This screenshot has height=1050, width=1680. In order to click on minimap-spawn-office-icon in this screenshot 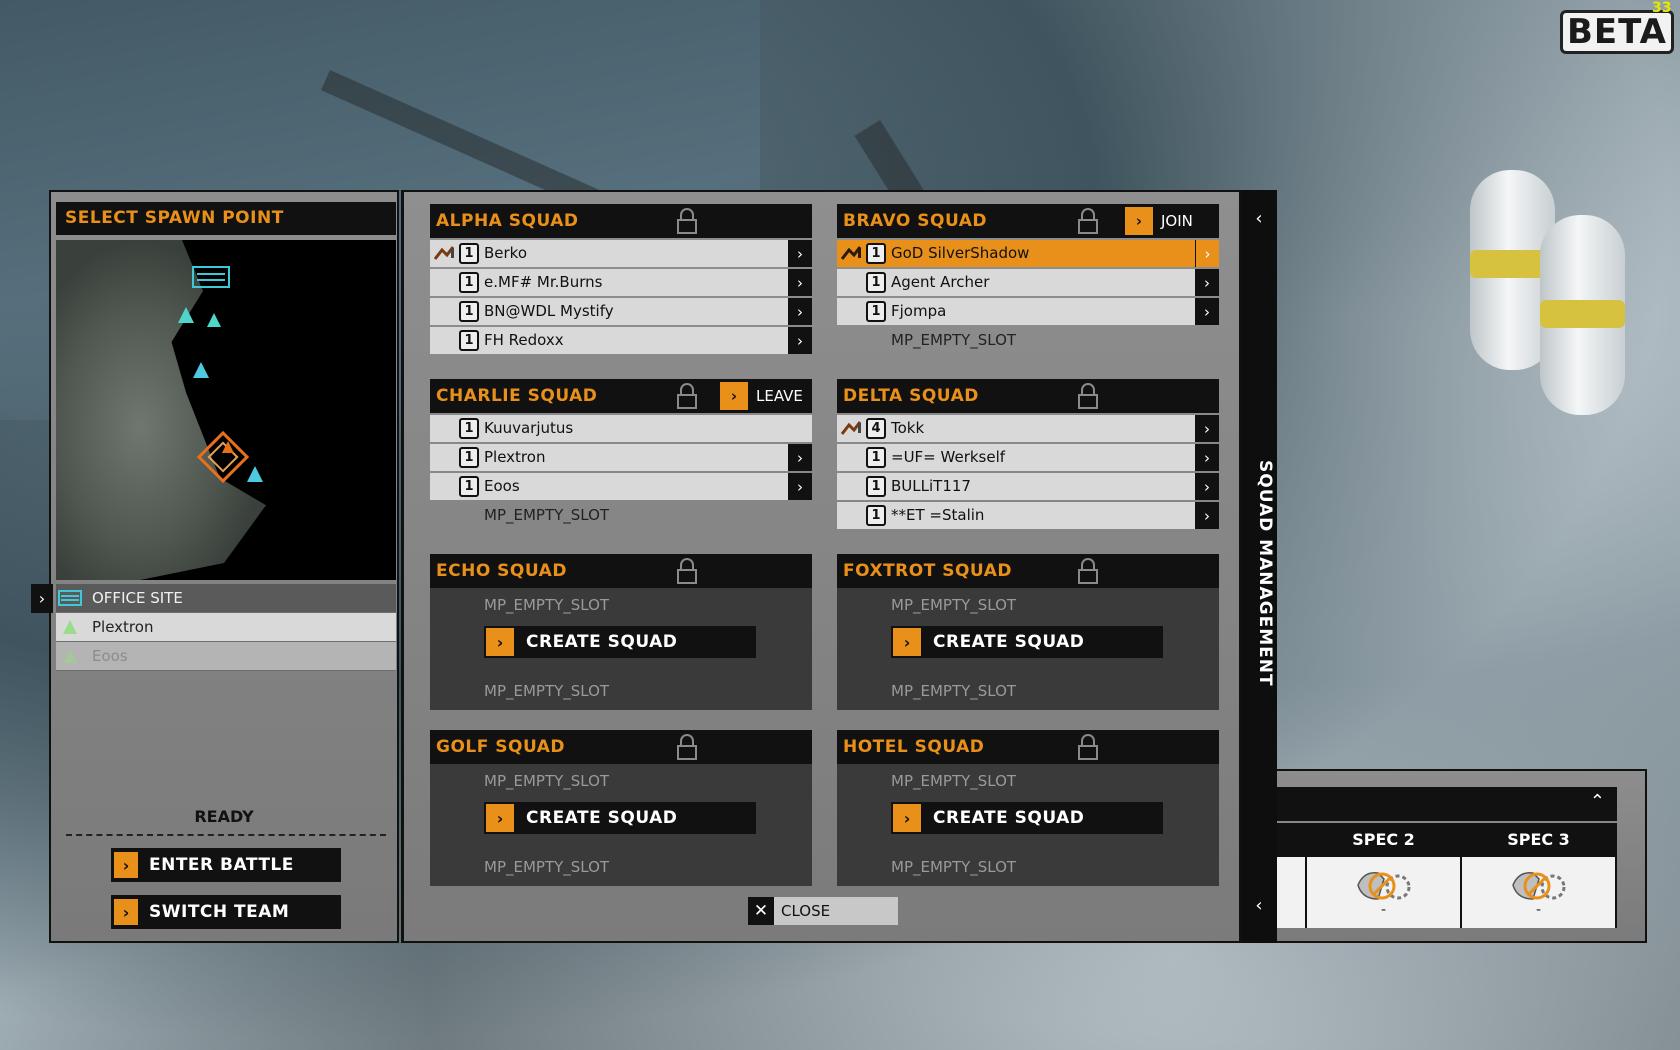, I will do `click(211, 277)`.